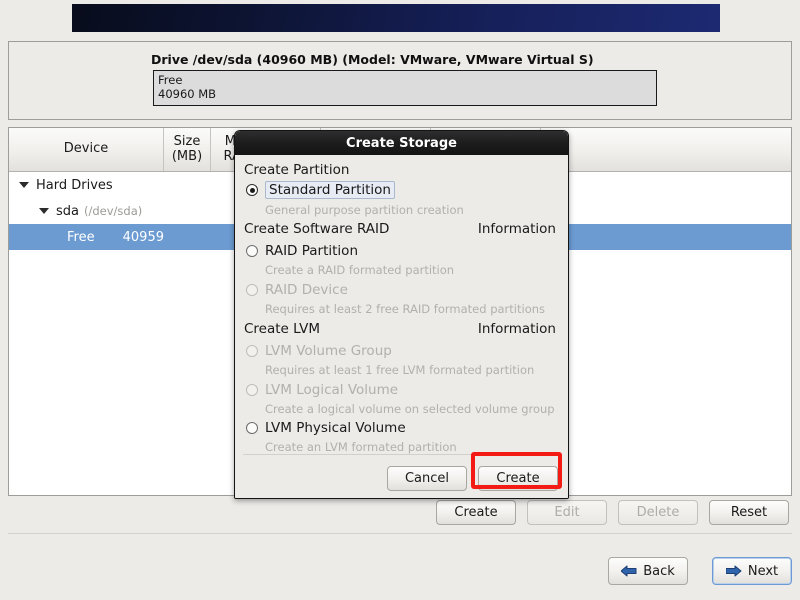 The width and height of the screenshot is (800, 600). What do you see at coordinates (332, 390) in the screenshot?
I see `option-lvm-logical-volume-label: LVM Logical Volume` at bounding box center [332, 390].